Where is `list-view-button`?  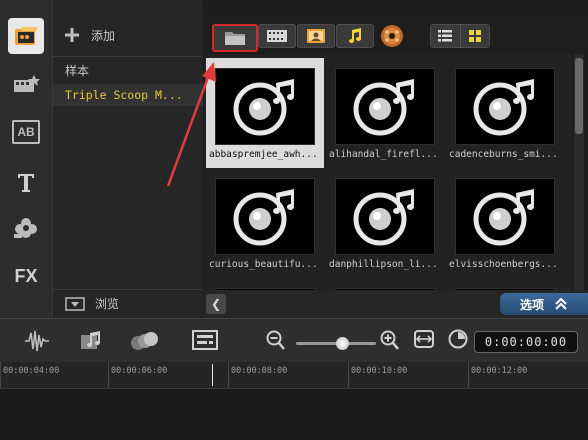
list-view-button is located at coordinates (446, 36).